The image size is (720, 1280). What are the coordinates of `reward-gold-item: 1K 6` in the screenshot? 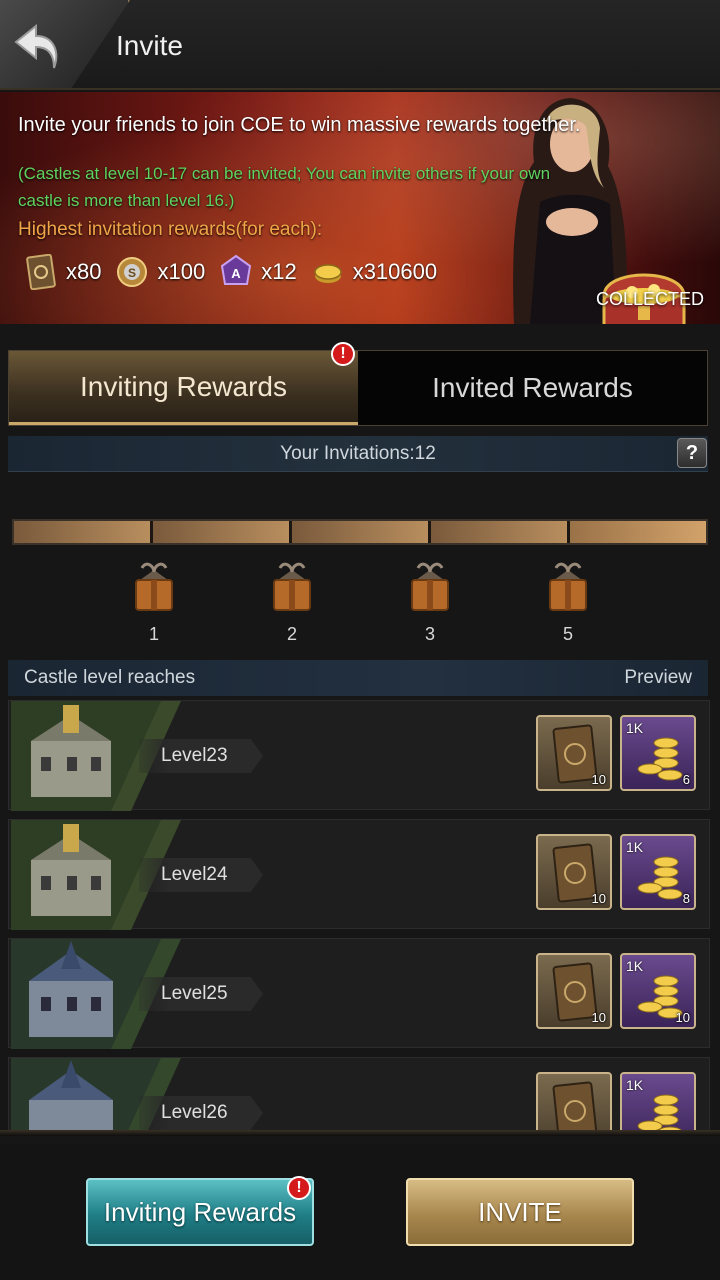 It's located at (658, 753).